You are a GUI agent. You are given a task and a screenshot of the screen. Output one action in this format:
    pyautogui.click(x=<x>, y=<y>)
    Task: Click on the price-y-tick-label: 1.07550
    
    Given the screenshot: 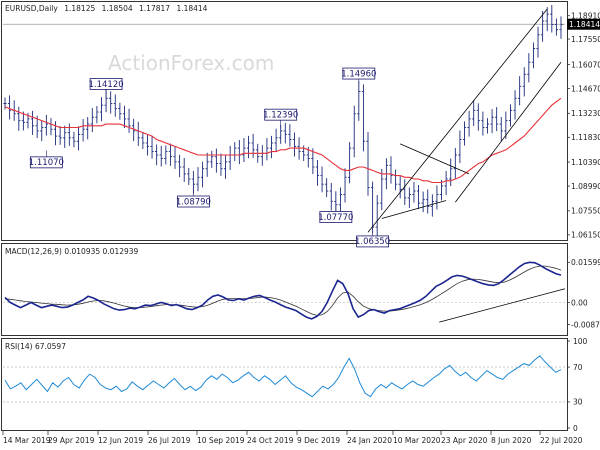 What is the action you would take?
    pyautogui.click(x=585, y=211)
    